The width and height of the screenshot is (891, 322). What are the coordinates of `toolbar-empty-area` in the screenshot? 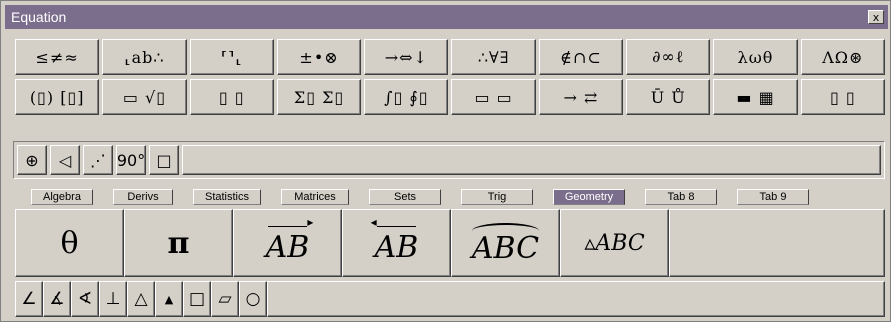 It's located at (531, 160).